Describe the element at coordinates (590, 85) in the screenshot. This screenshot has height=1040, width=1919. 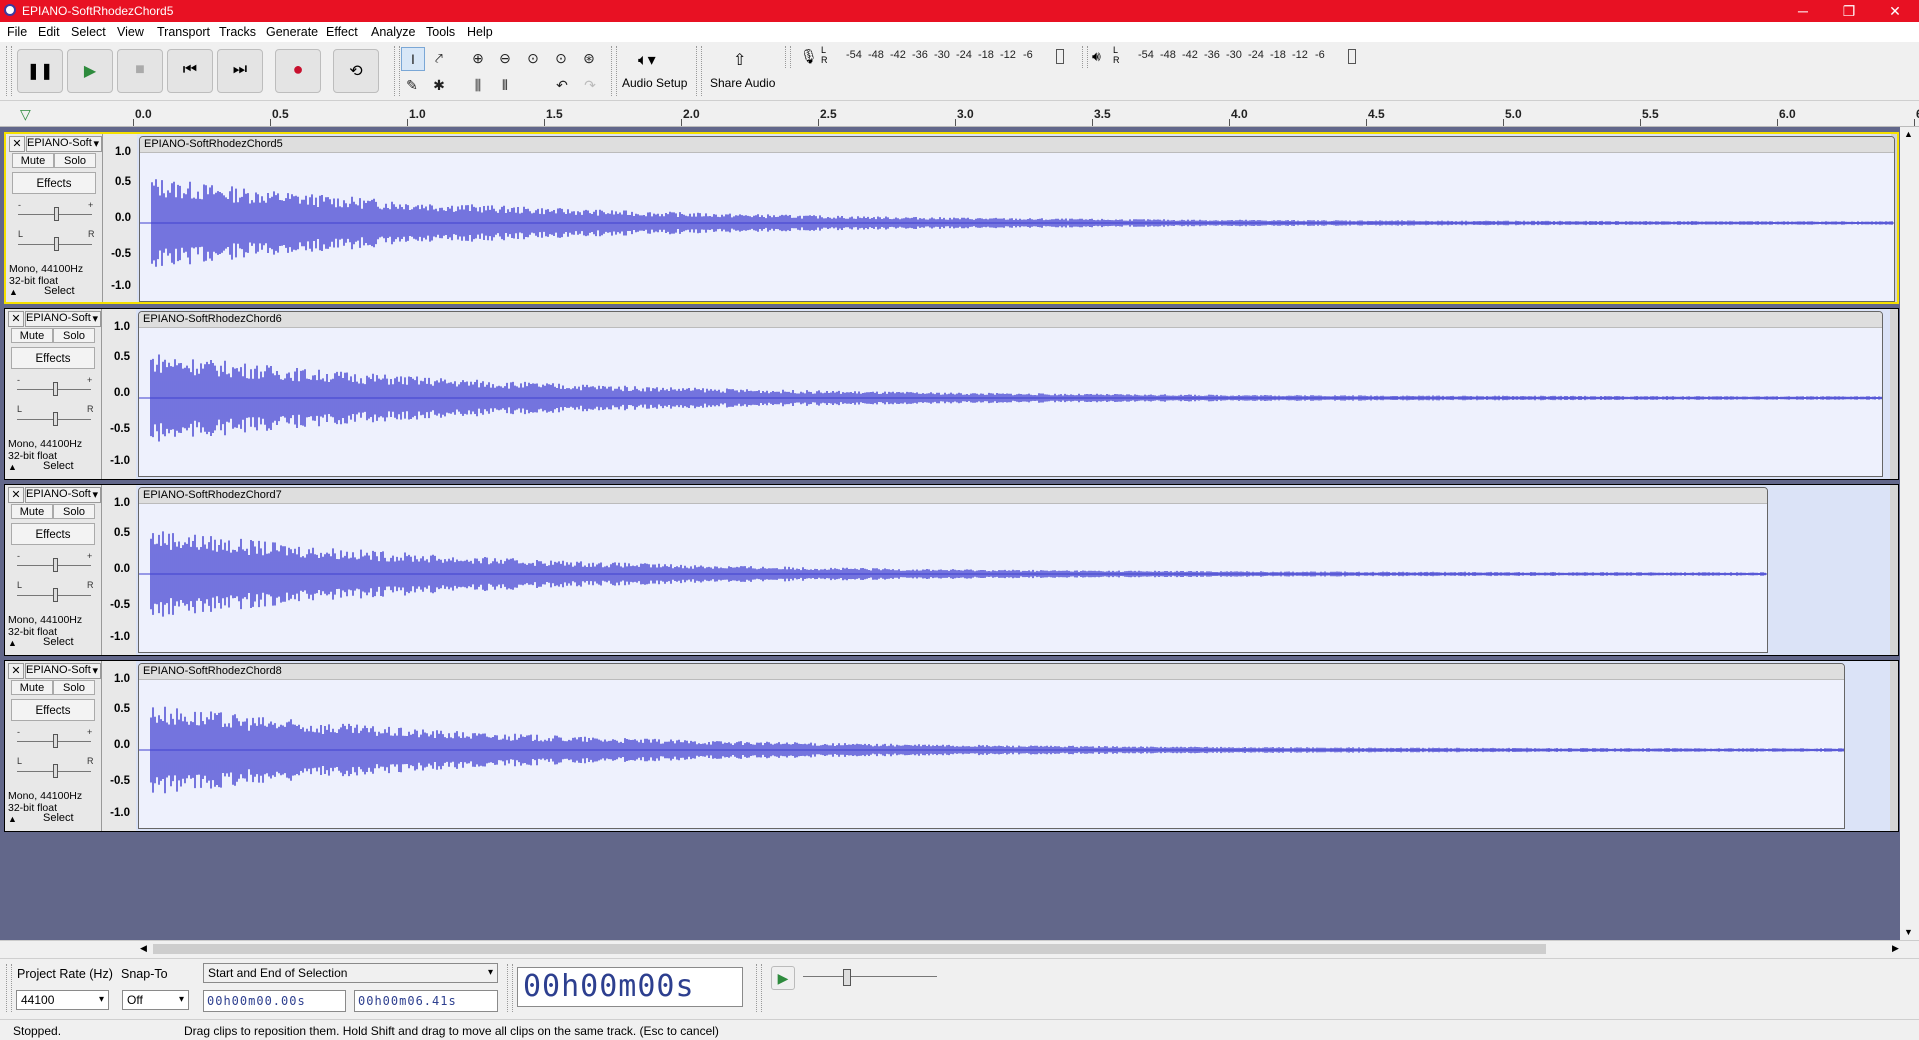
I see `redo-icon: ↷` at that location.